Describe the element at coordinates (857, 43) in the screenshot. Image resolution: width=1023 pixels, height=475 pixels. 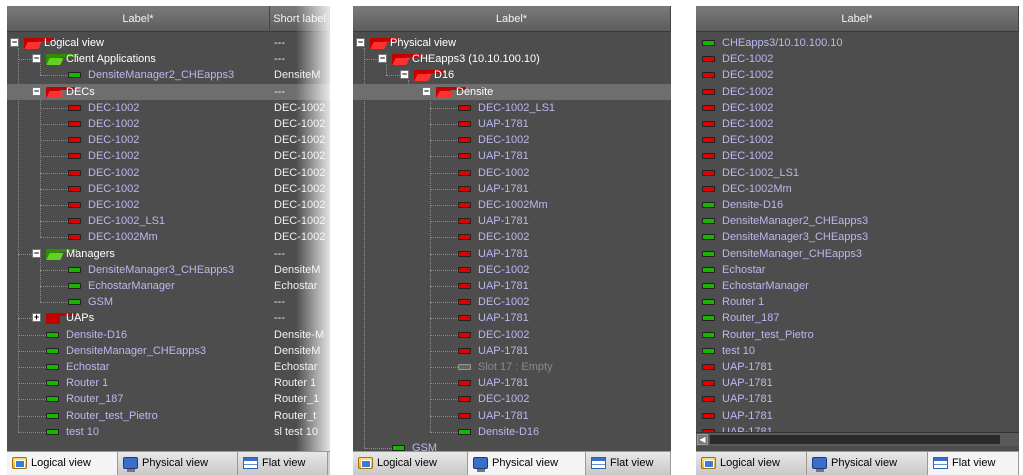
I see `tree-item: CHEapps3/10.10.100.10` at that location.